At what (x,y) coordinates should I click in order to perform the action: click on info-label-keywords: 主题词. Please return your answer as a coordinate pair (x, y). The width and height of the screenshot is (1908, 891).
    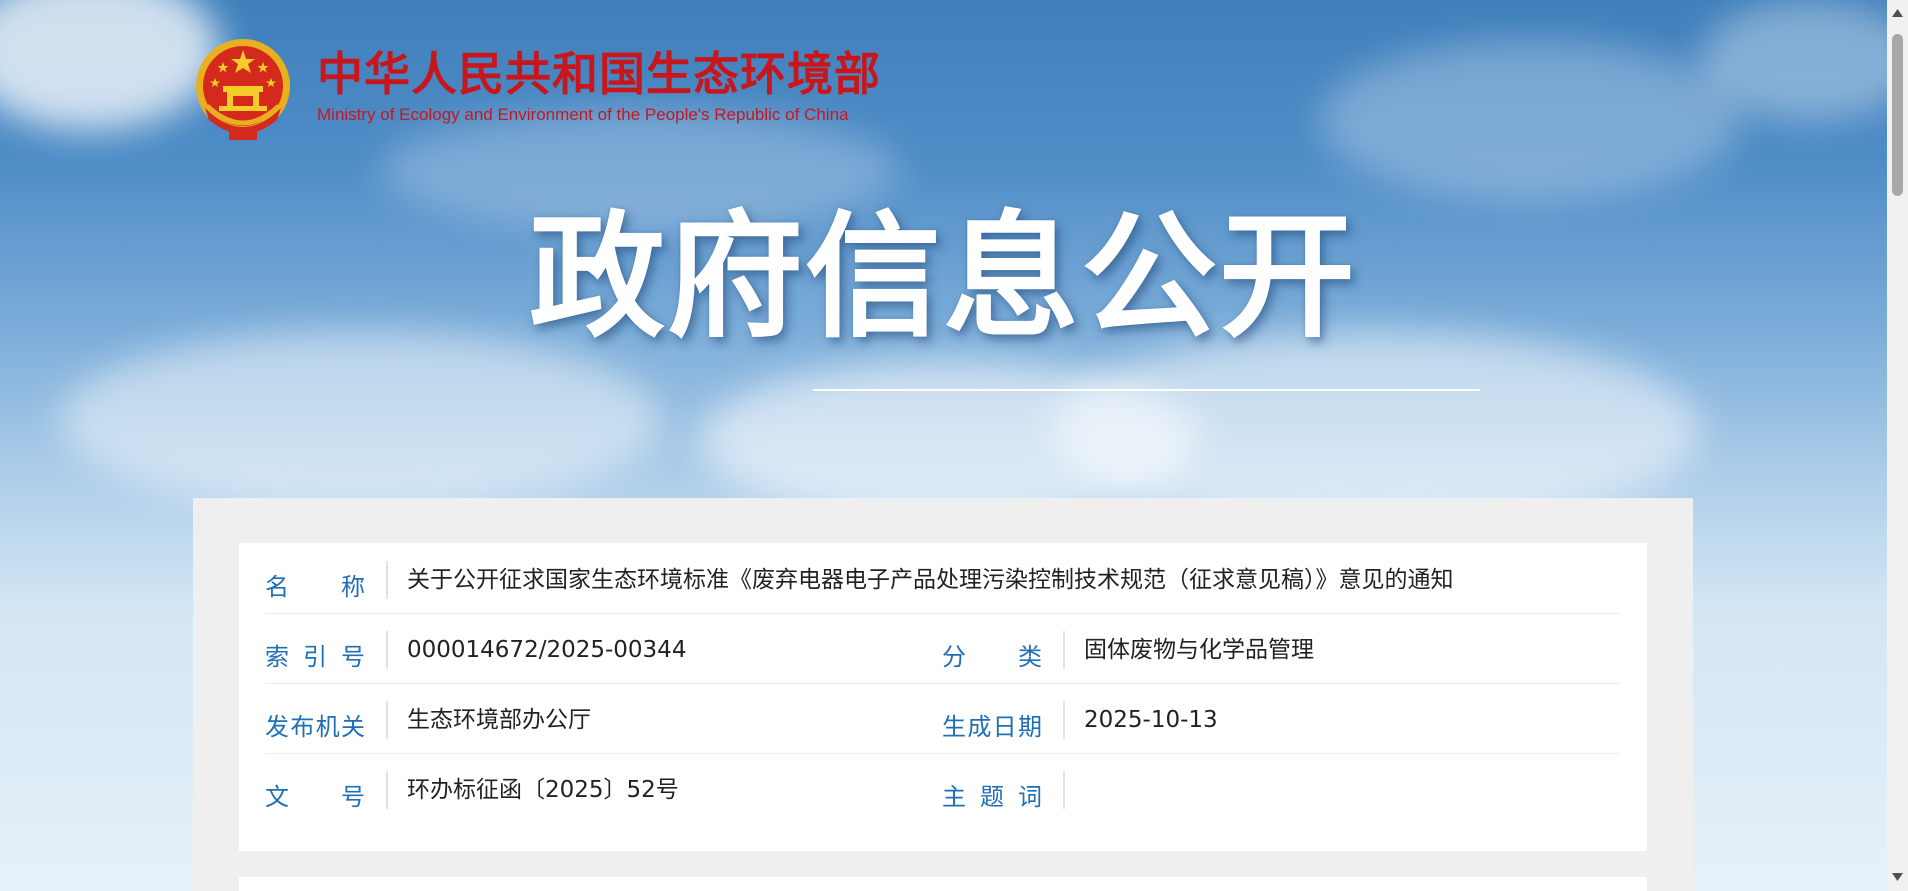
    Looking at the image, I should click on (992, 797).